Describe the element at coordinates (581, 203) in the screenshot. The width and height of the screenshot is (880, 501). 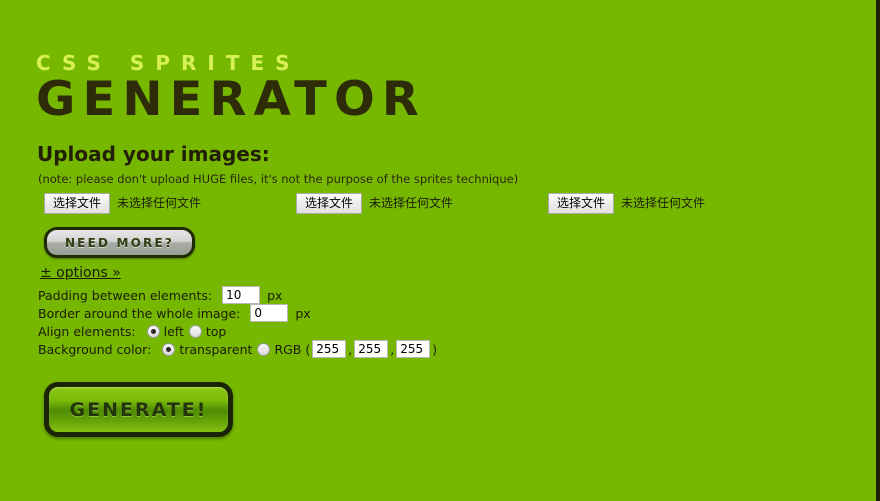
I see `choose-file-button-3: 选择文件` at that location.